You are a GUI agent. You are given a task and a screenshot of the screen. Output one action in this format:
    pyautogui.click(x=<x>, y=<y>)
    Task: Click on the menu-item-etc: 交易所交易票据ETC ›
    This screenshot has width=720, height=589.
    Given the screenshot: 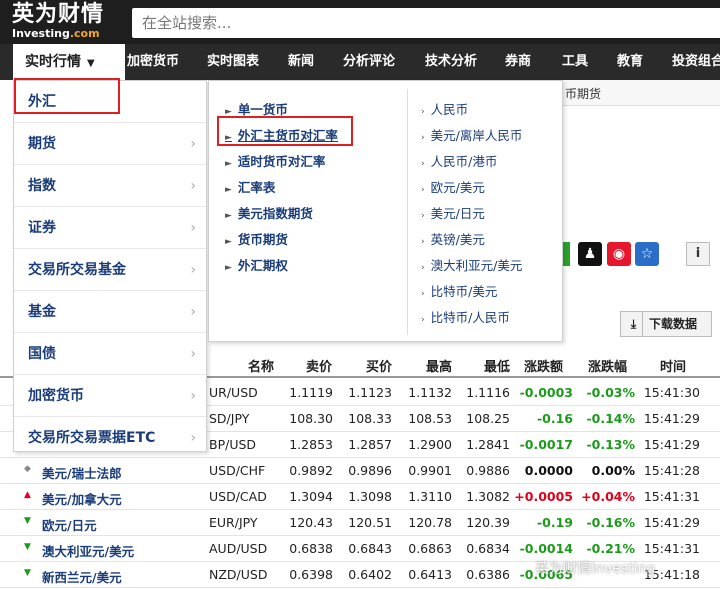 What is the action you would take?
    pyautogui.click(x=110, y=438)
    